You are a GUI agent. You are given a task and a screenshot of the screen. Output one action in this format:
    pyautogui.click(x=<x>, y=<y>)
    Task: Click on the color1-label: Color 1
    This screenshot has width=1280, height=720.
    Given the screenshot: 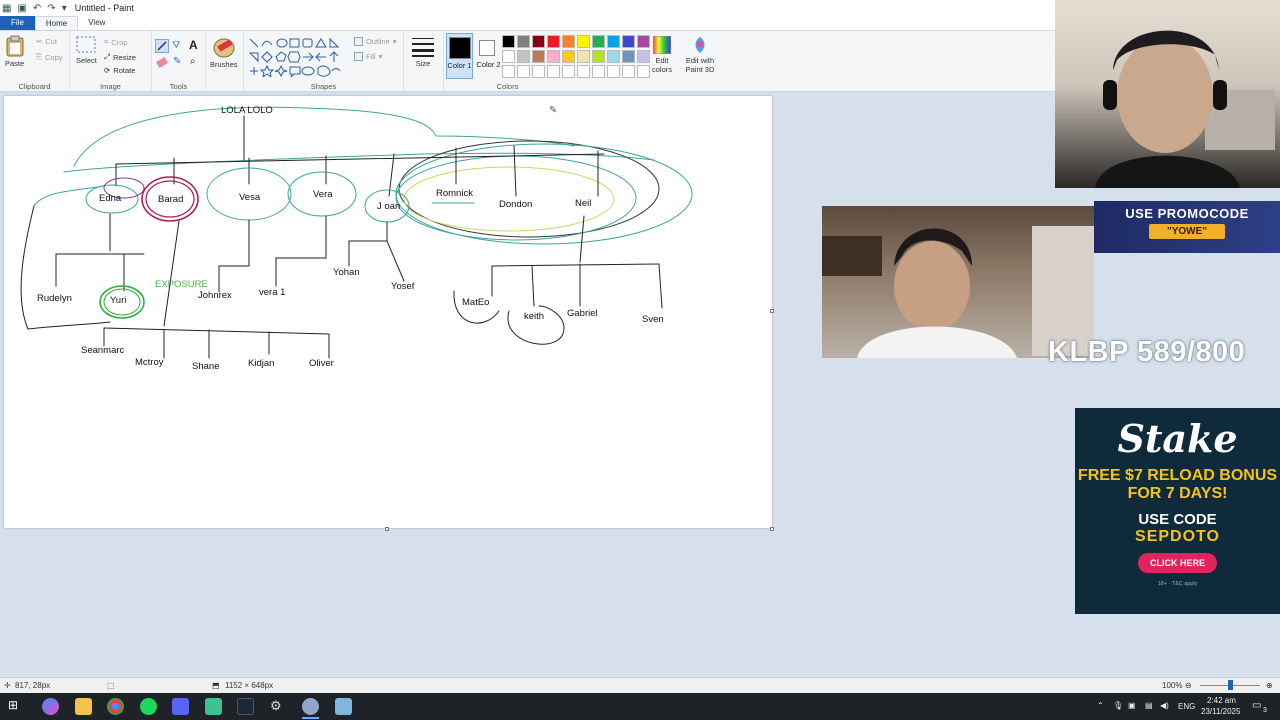 What is the action you would take?
    pyautogui.click(x=459, y=65)
    